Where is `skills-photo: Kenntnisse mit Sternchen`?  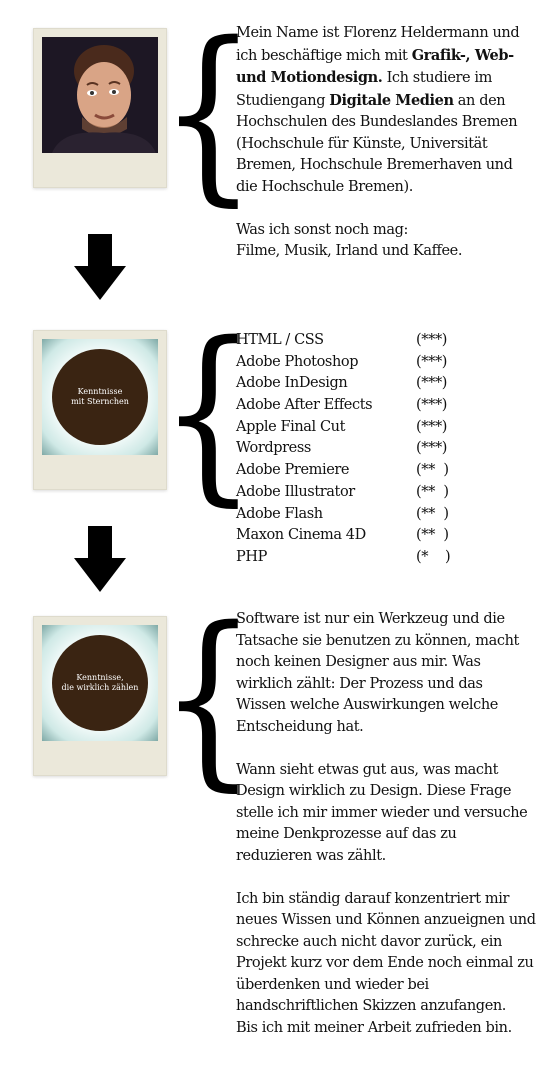 skills-photo: Kenntnisse mit Sternchen is located at coordinates (100, 397).